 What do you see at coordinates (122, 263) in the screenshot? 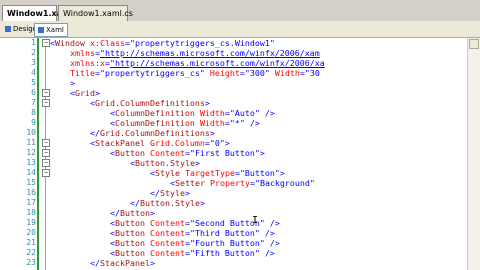
I see `code-line: </StackPanel>` at bounding box center [122, 263].